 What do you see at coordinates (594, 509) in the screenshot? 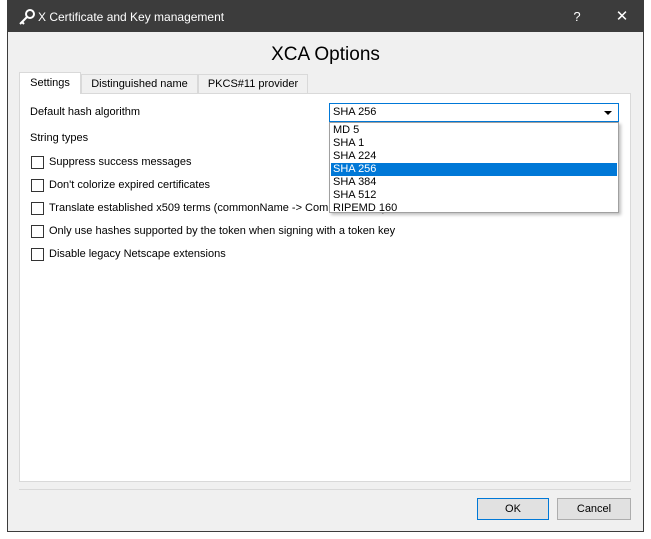
I see `cancel-button: Cancel` at bounding box center [594, 509].